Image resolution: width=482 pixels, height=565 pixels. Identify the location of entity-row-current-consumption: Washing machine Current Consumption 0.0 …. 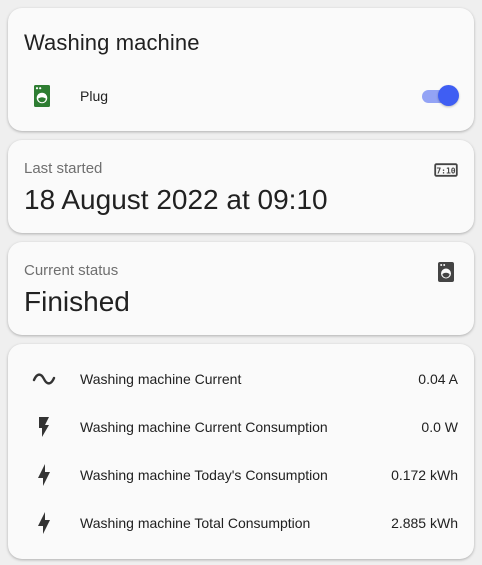
(241, 427).